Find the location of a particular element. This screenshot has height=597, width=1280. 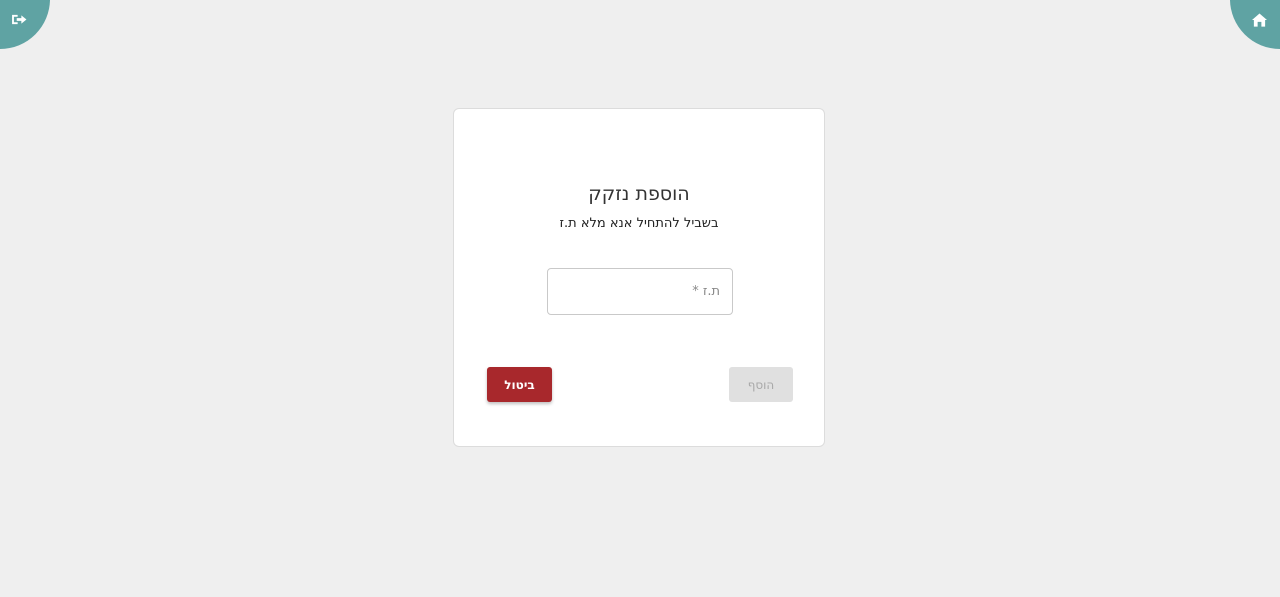

add-button: הוסף is located at coordinates (761, 384).